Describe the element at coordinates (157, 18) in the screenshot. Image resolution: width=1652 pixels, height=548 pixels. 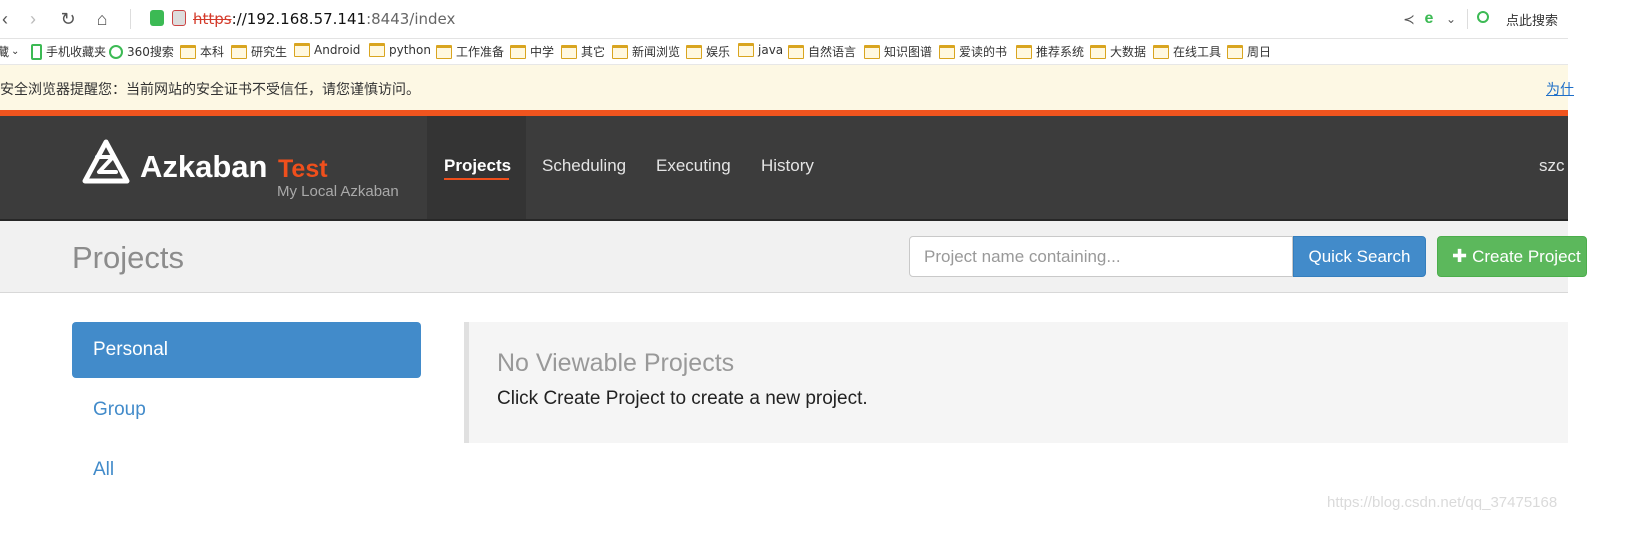
I see `shield-icon` at that location.